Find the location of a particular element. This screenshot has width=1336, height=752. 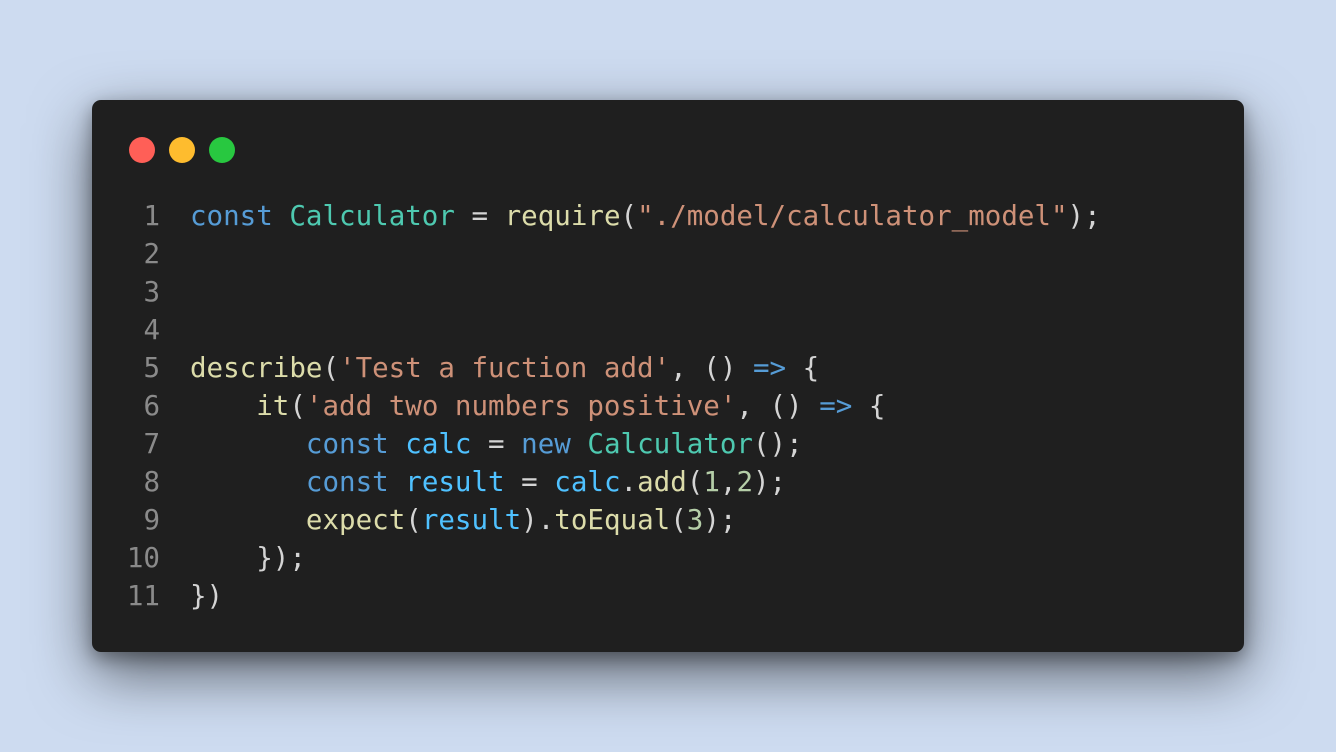

line-number: 11 is located at coordinates (143, 596).